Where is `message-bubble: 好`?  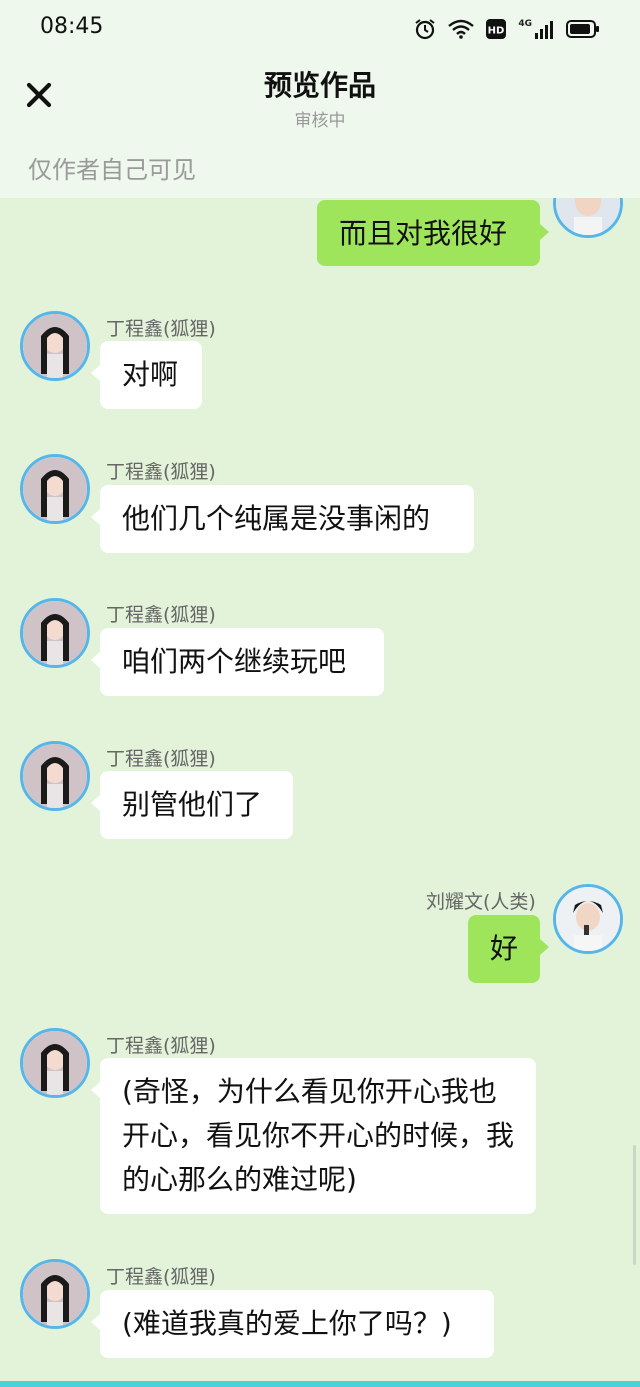 message-bubble: 好 is located at coordinates (508, 949).